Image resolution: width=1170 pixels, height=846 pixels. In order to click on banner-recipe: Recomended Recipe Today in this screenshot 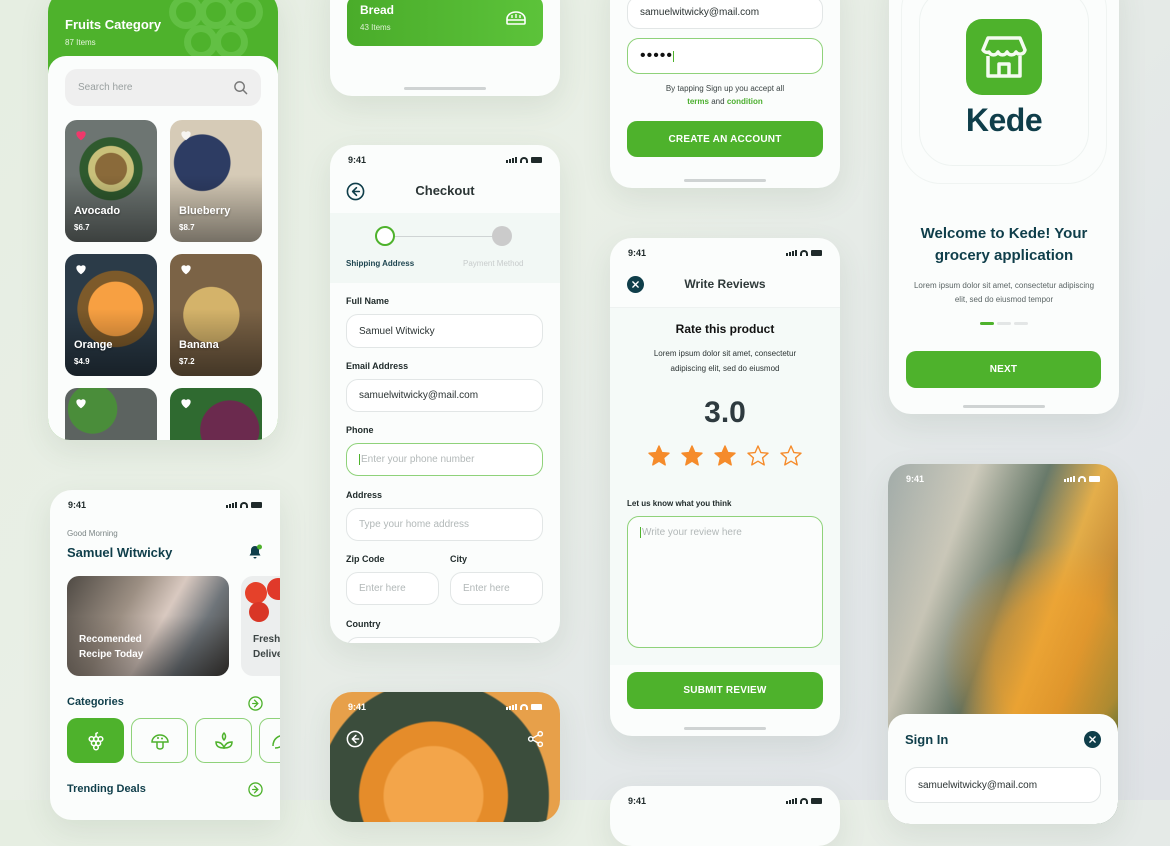, I will do `click(148, 626)`.